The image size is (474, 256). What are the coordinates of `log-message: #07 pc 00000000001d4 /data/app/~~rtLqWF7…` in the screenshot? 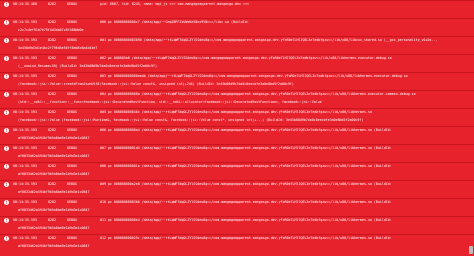 It's located at (246, 148).